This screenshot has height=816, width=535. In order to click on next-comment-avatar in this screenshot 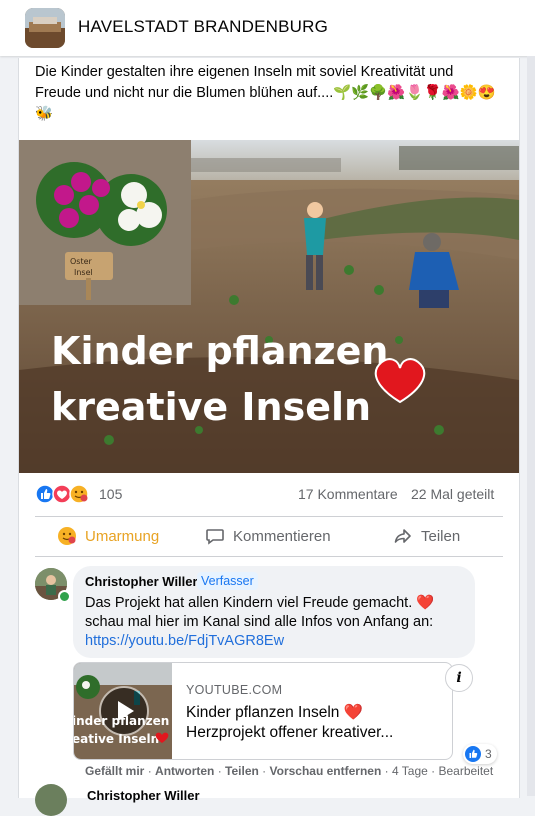, I will do `click(51, 800)`.